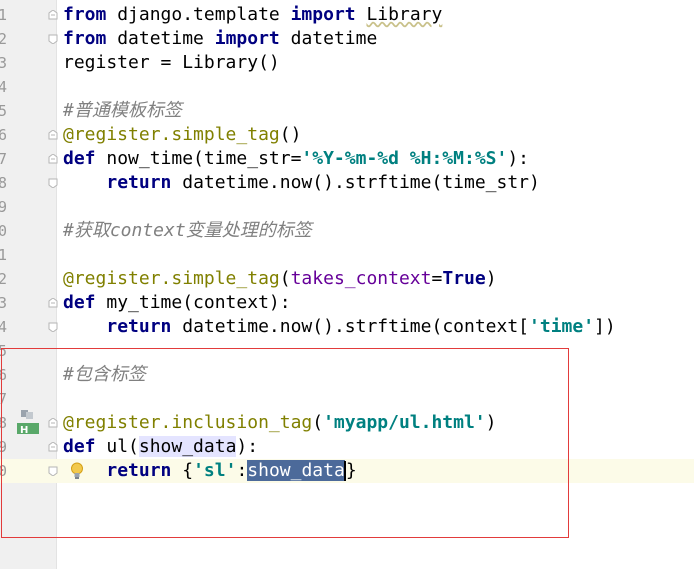  What do you see at coordinates (347, 351) in the screenshot?
I see `code-line: 5` at bounding box center [347, 351].